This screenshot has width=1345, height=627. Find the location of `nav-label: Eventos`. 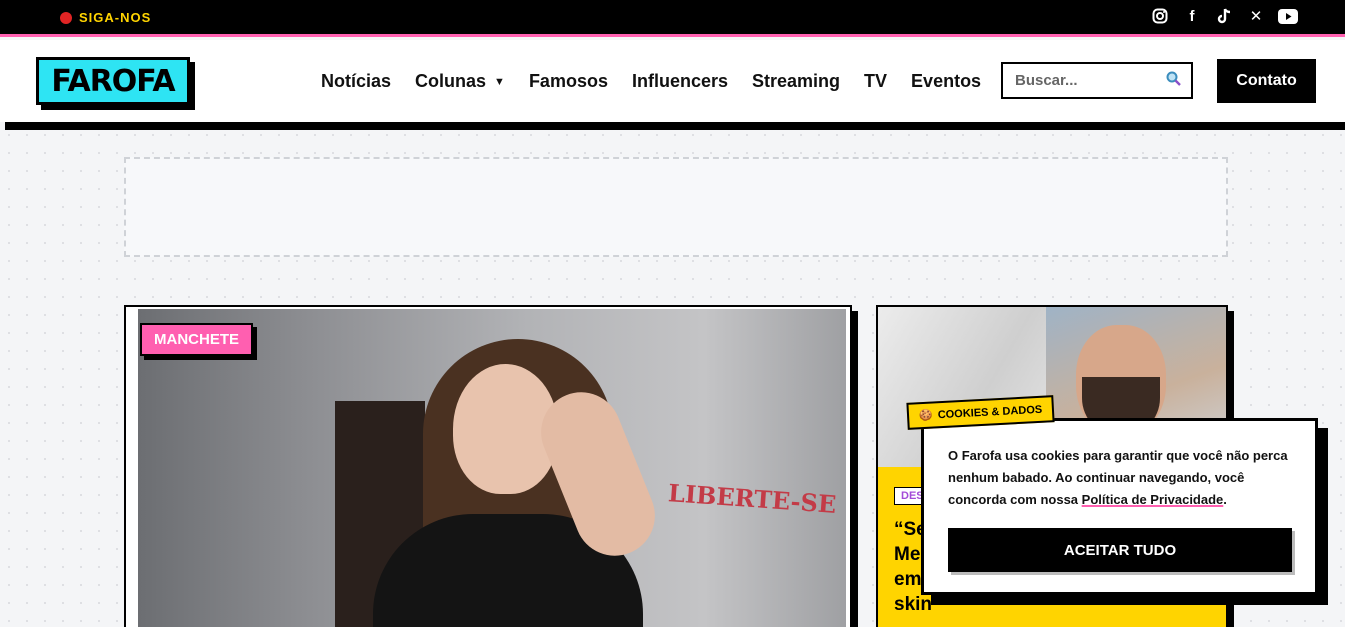

nav-label: Eventos is located at coordinates (946, 81).